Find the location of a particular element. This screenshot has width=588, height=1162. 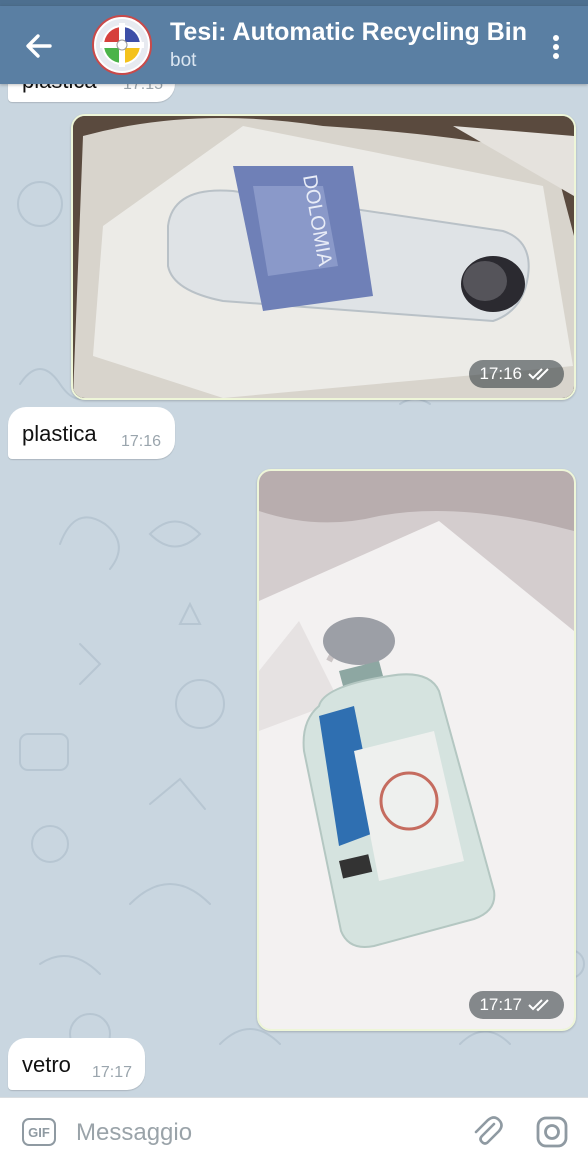

message-composer: GIF is located at coordinates (294, 1129).